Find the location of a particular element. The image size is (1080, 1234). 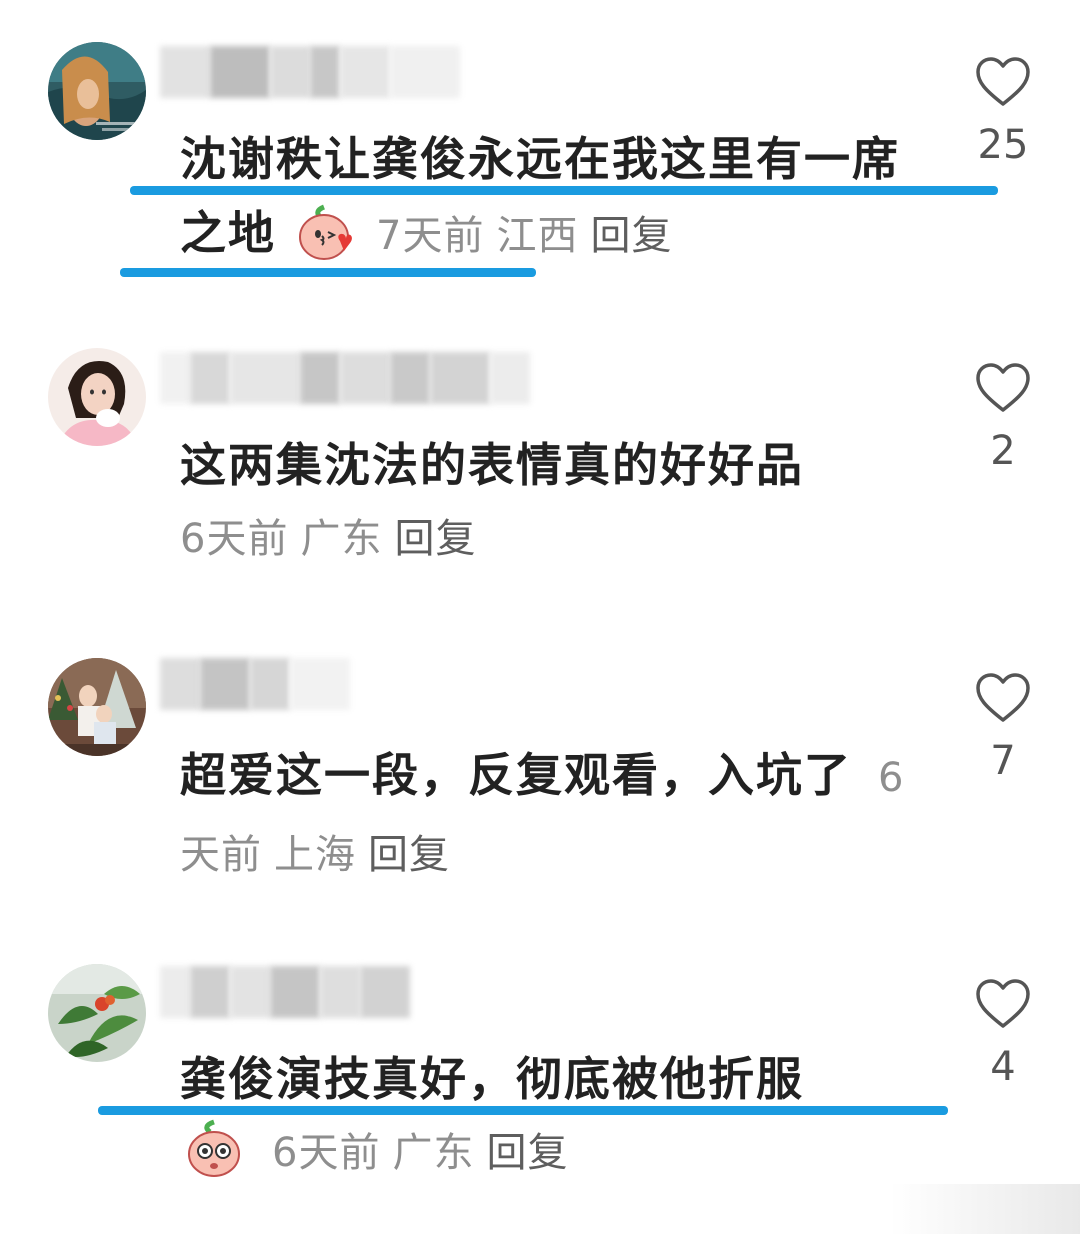

comment-body: 超爱这一段，反复观看，入坑了 is located at coordinates (516, 775).